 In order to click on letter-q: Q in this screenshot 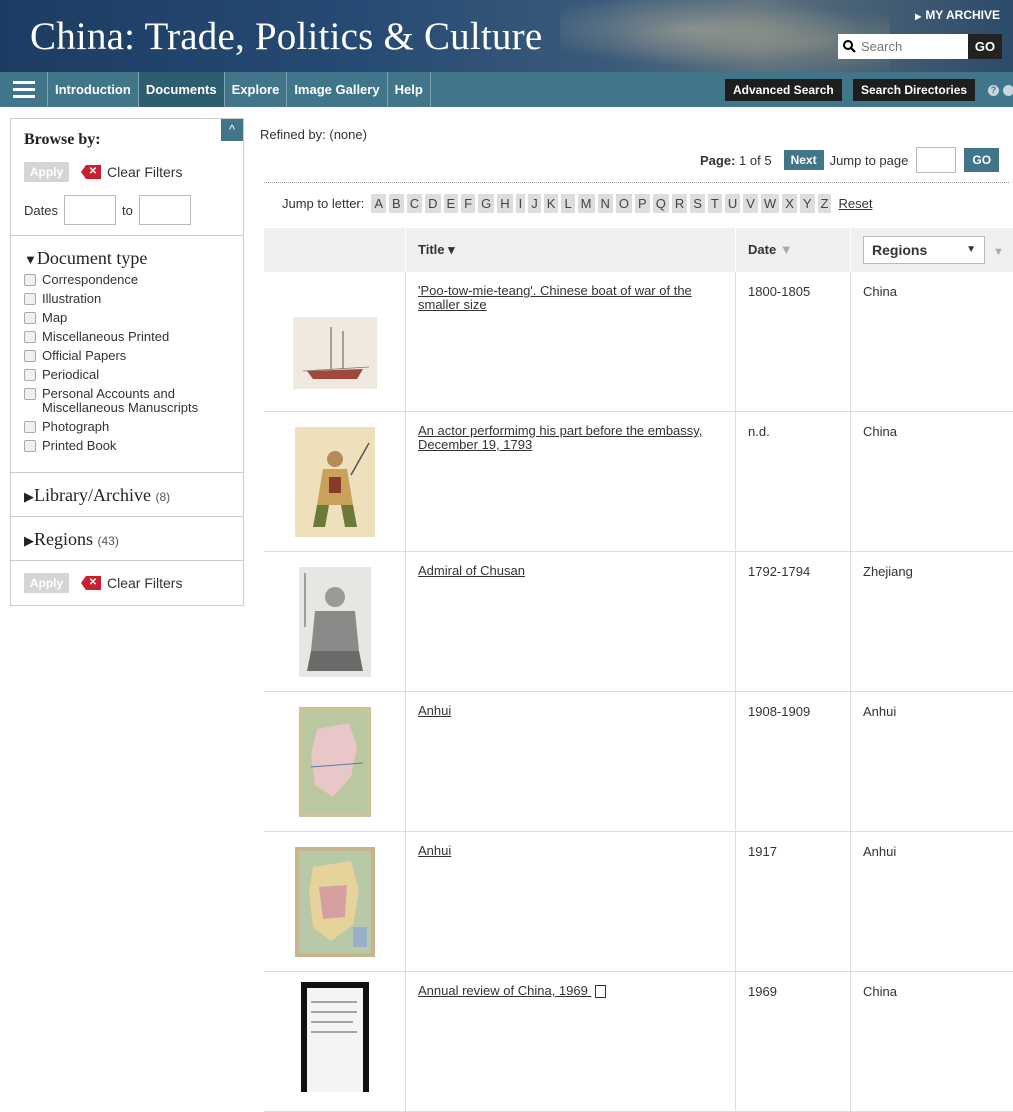, I will do `click(660, 203)`.